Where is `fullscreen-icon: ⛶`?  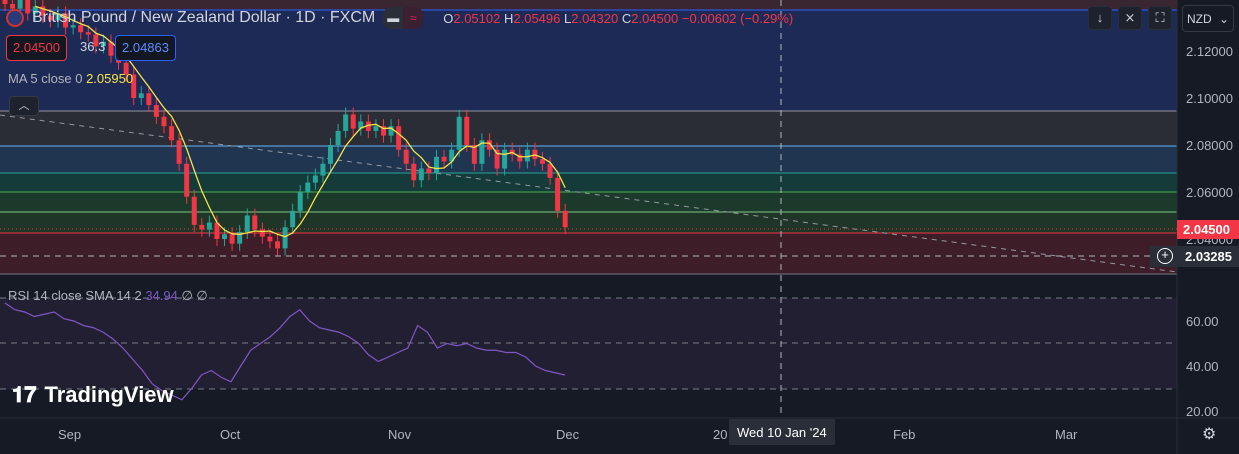 fullscreen-icon: ⛶ is located at coordinates (1160, 18).